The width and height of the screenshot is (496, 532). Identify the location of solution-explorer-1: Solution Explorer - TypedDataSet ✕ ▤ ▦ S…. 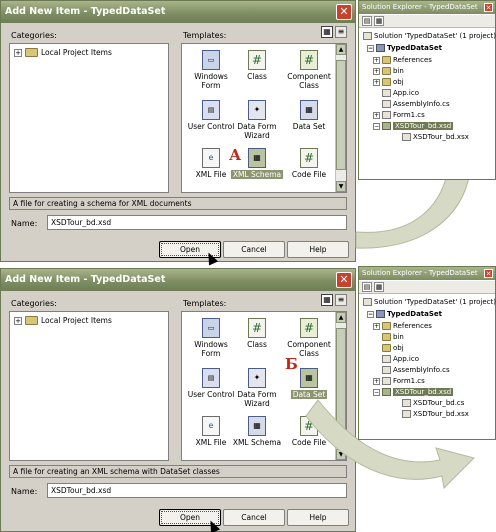
(427, 90).